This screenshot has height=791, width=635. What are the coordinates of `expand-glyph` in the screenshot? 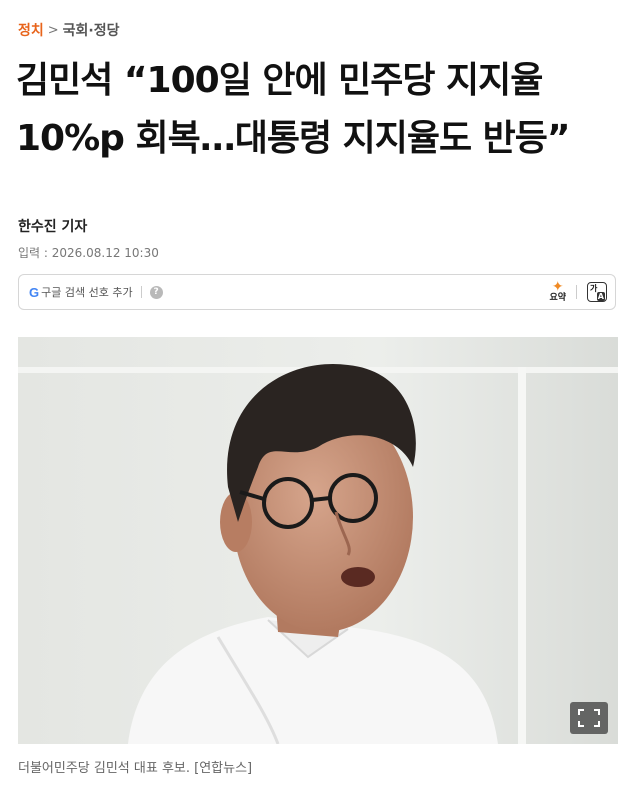 It's located at (589, 718).